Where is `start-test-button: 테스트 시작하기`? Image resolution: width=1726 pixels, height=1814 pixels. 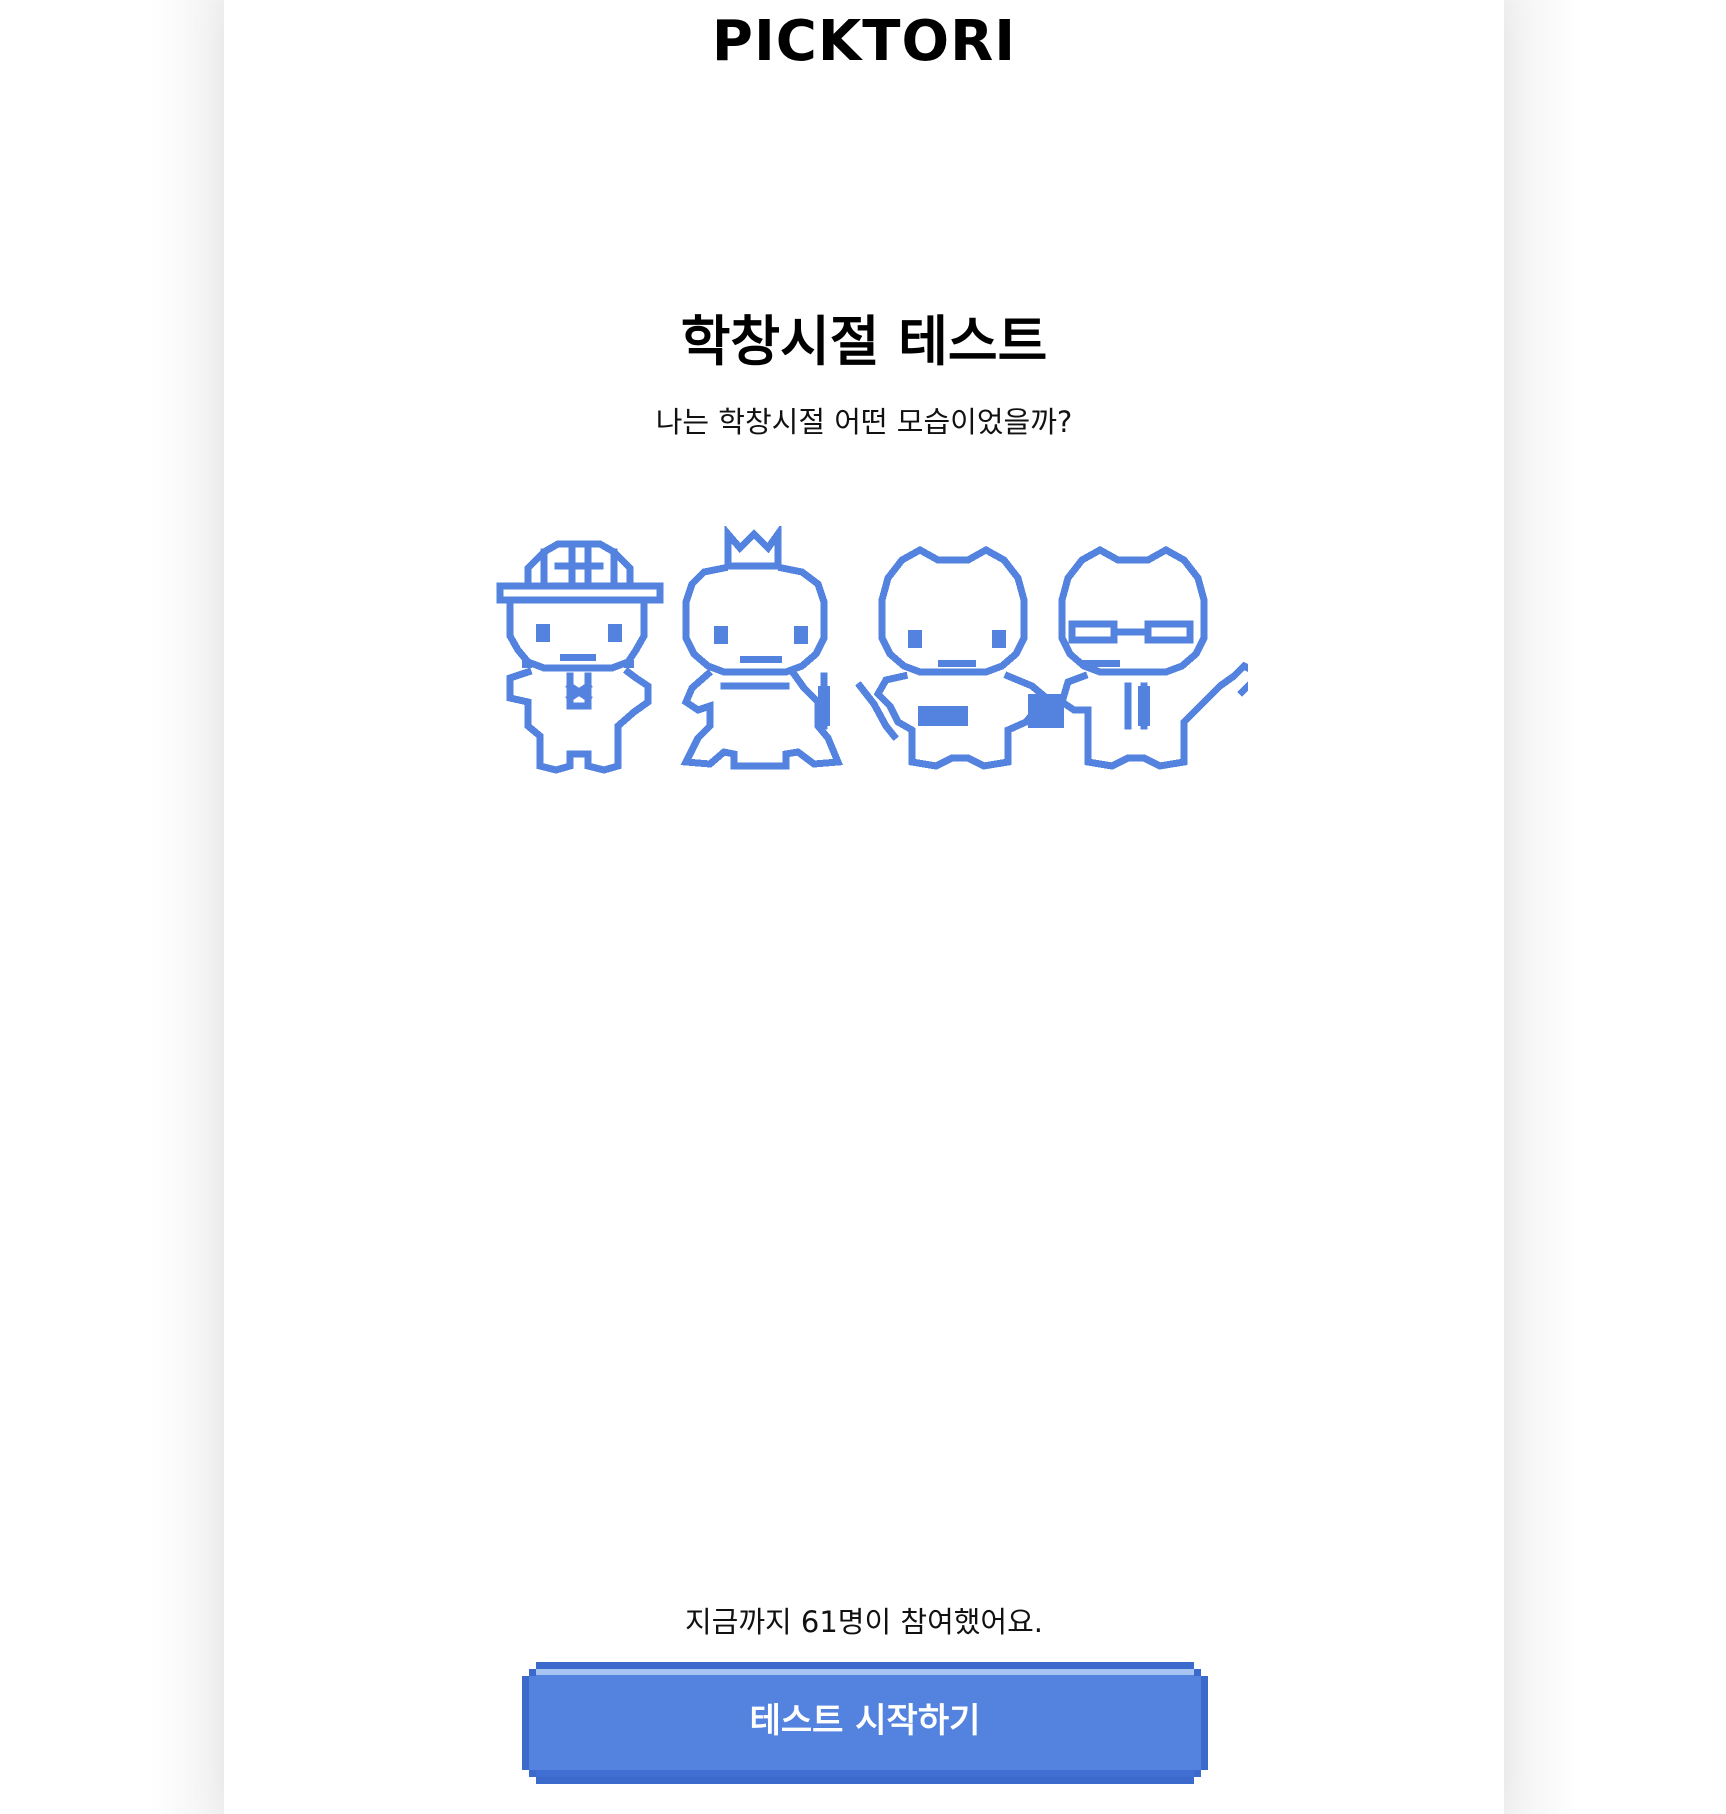
start-test-button: 테스트 시작하기 is located at coordinates (865, 1723).